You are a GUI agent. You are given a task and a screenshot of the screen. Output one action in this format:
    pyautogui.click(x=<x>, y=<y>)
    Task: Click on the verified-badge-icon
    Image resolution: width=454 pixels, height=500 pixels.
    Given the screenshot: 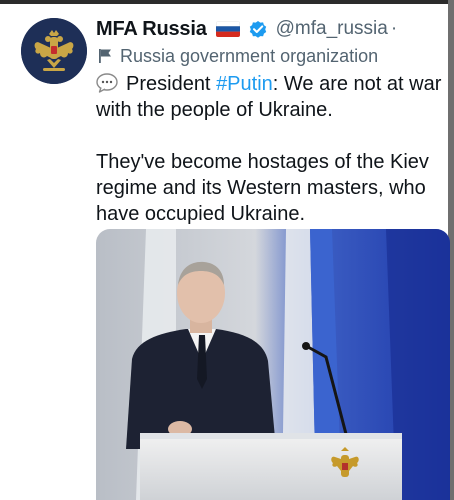 What is the action you would take?
    pyautogui.click(x=258, y=29)
    